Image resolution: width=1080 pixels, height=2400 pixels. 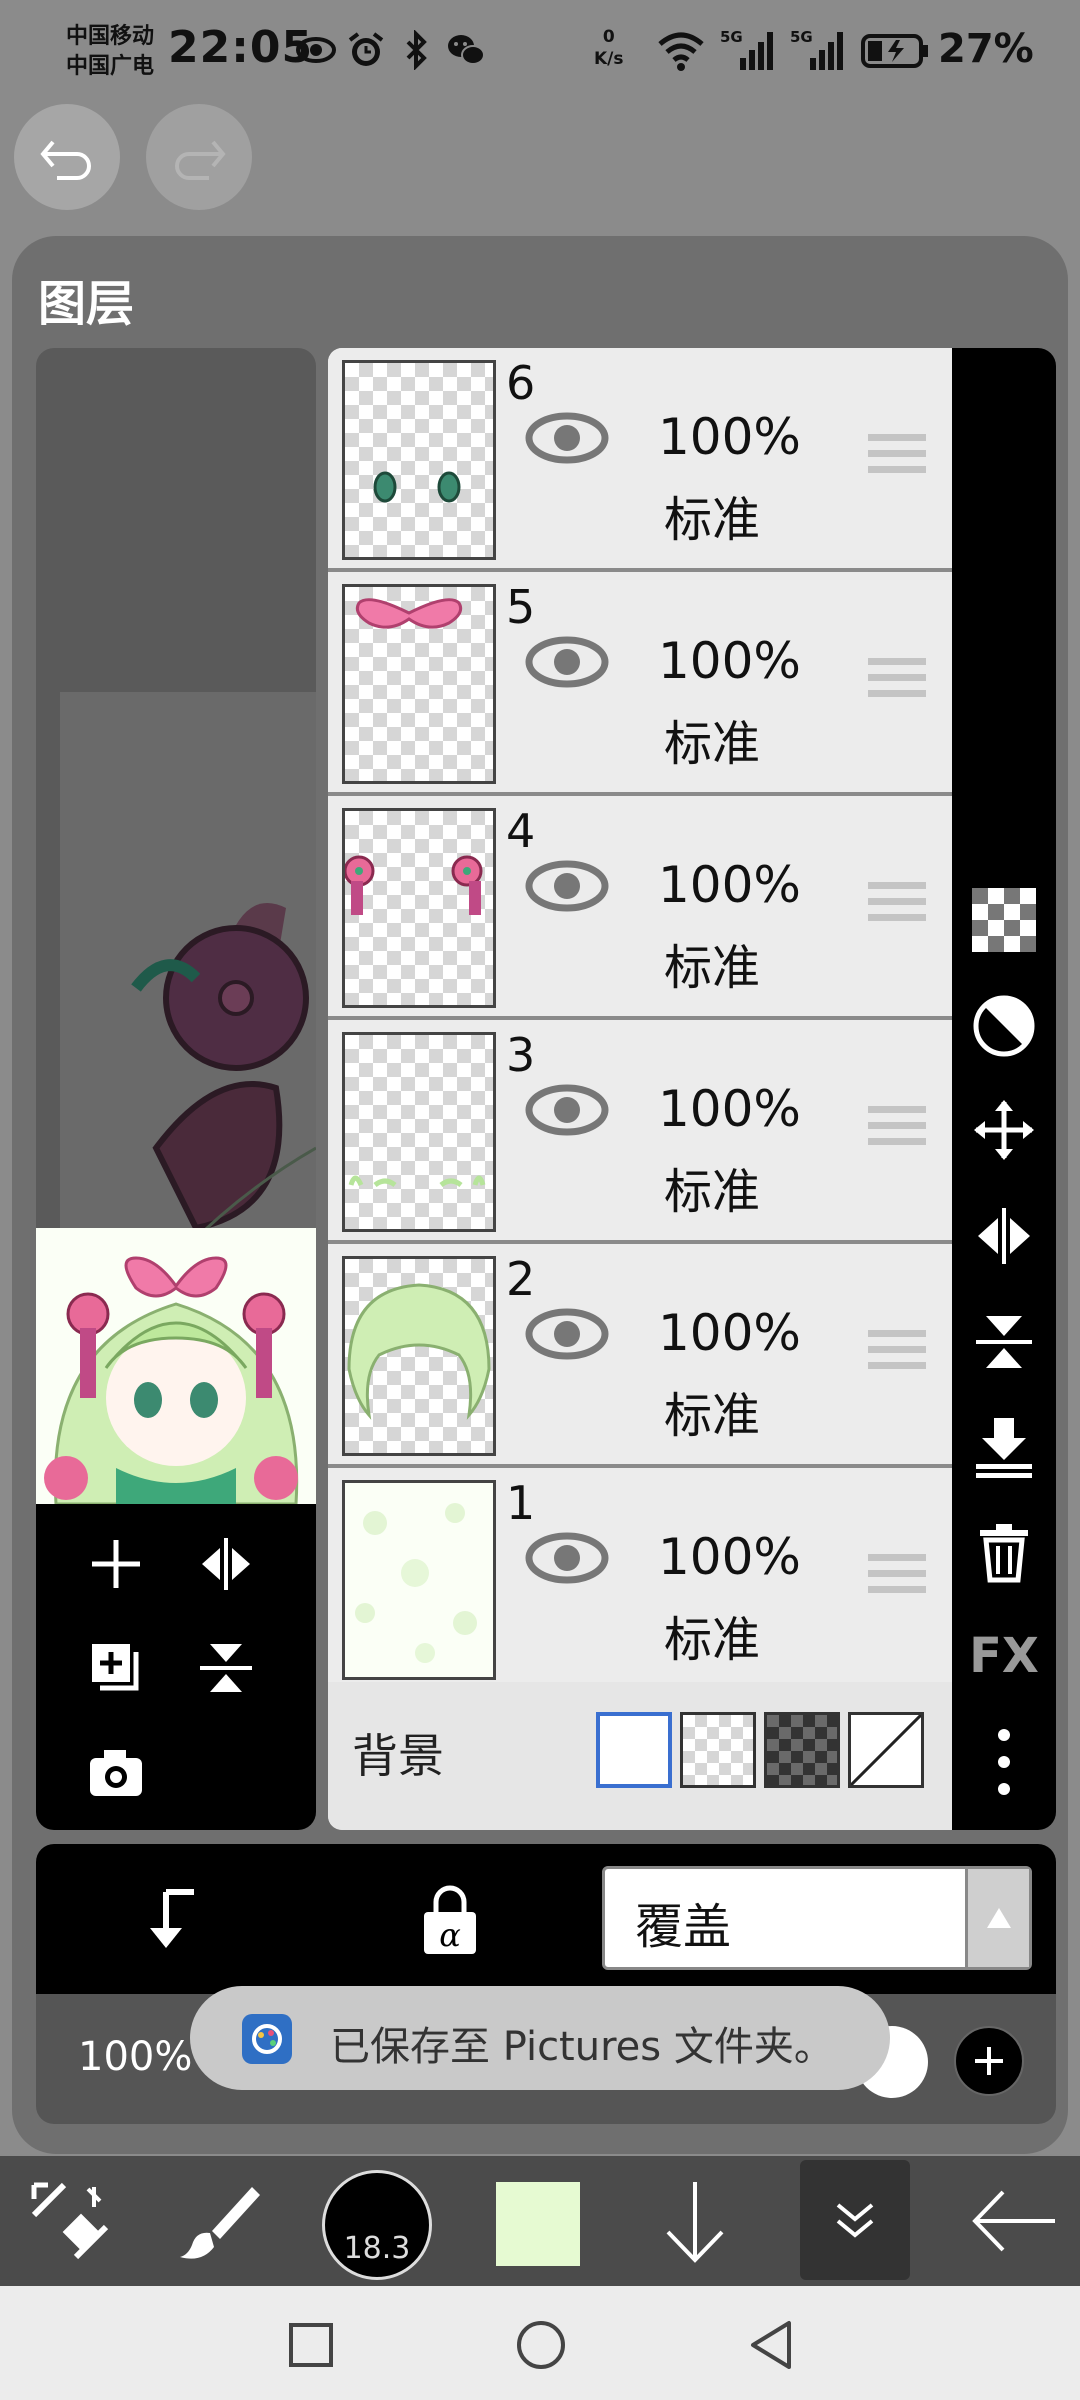 What do you see at coordinates (1004, 1342) in the screenshot?
I see `flip-vertical-layer-button` at bounding box center [1004, 1342].